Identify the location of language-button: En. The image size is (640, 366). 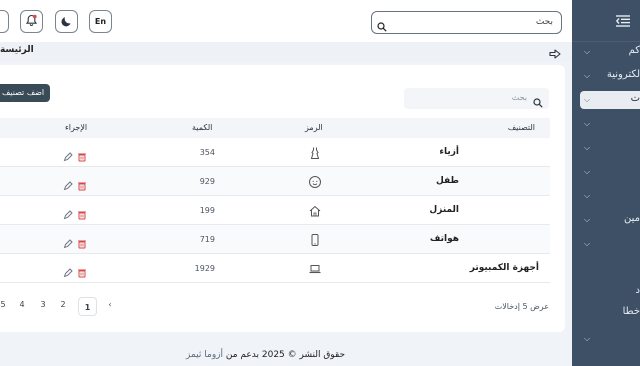
(100, 21).